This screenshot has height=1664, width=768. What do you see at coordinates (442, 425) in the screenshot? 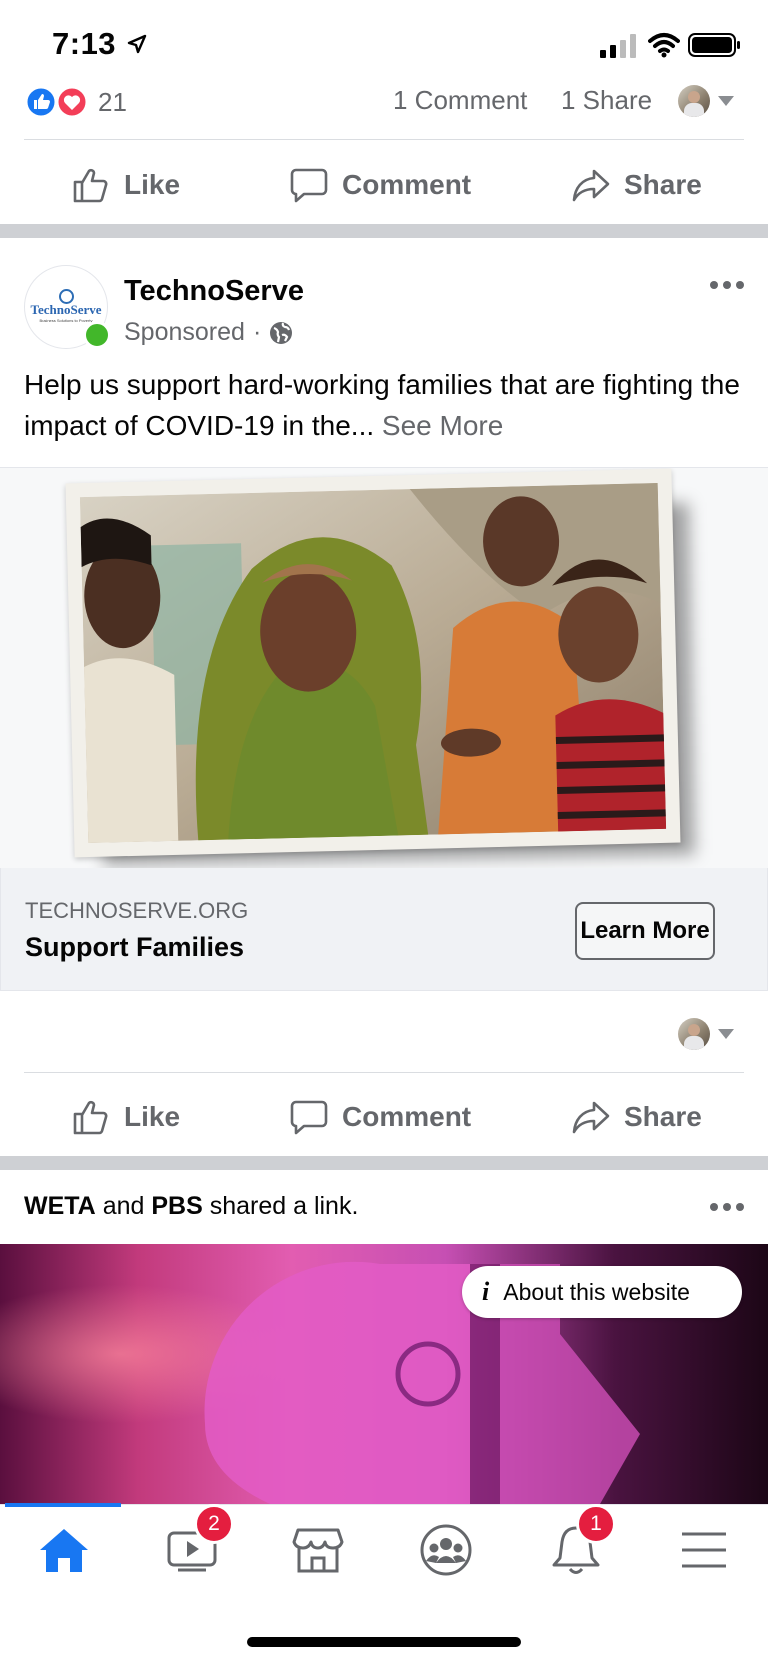
I see `see-more-link: See More` at bounding box center [442, 425].